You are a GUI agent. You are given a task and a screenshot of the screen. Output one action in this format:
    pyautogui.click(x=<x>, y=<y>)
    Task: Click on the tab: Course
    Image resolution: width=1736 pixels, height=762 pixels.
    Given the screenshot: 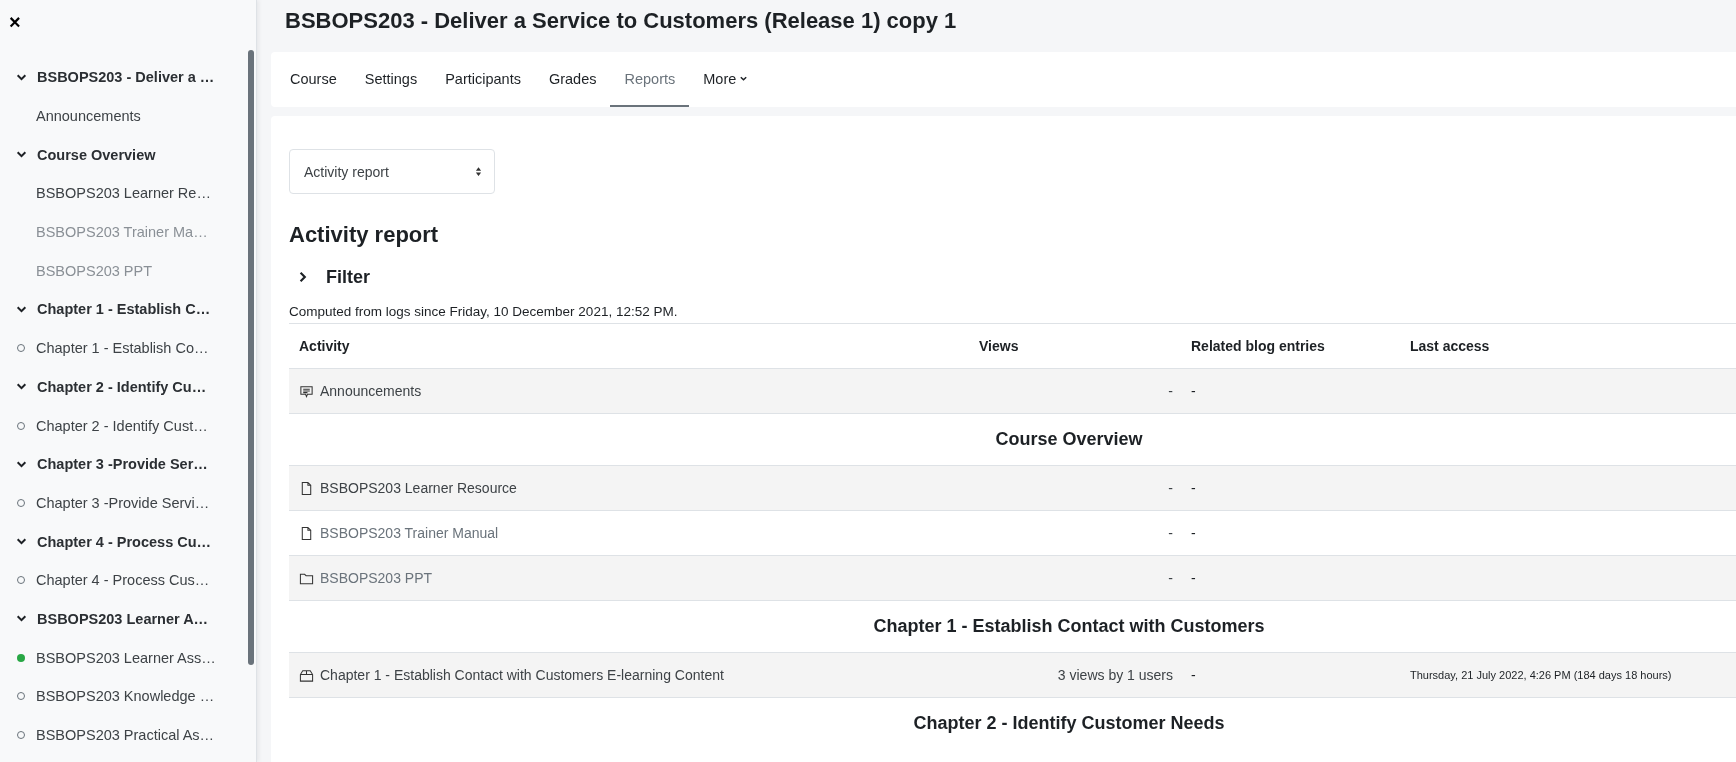 What is the action you would take?
    pyautogui.click(x=313, y=79)
    